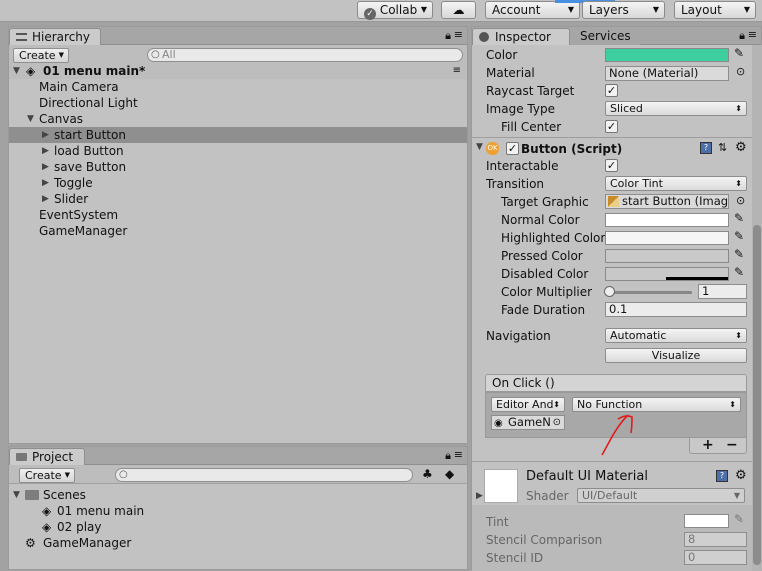  Describe the element at coordinates (722, 147) in the screenshot. I see `preset-sliders-icon: ⇅` at that location.